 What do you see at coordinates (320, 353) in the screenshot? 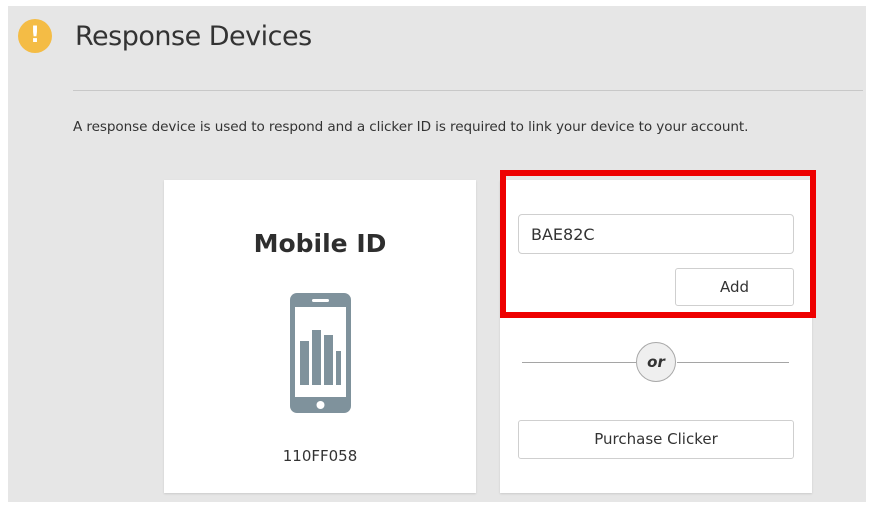
I see `phone-icon` at bounding box center [320, 353].